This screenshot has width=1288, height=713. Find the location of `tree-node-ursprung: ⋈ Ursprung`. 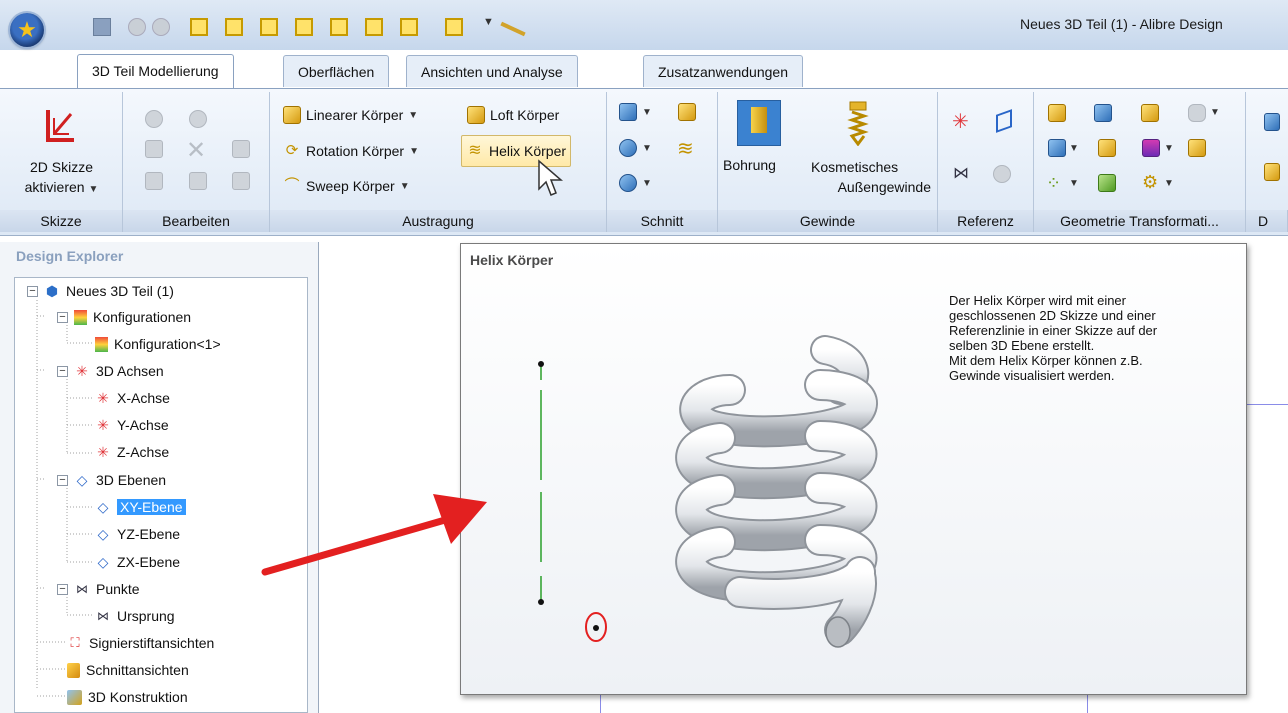

tree-node-ursprung: ⋈ Ursprung is located at coordinates (135, 616).